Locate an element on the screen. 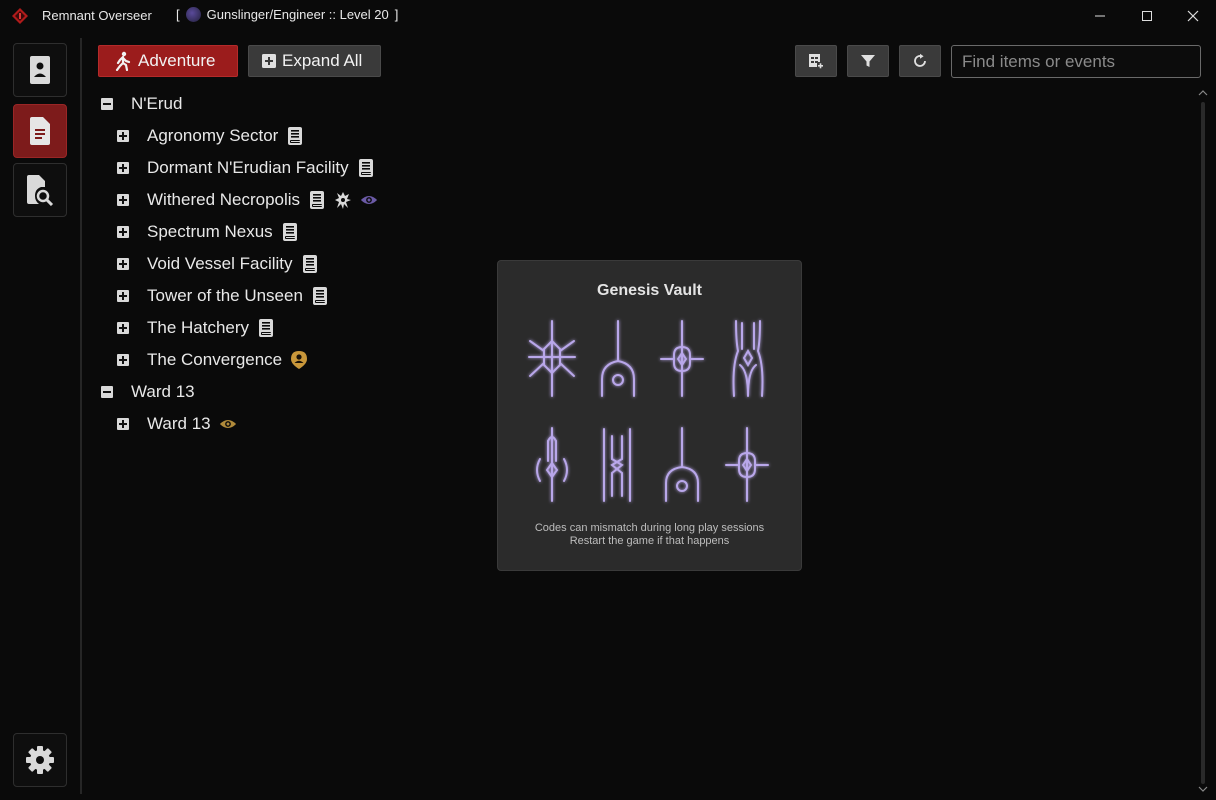  id-card-icon is located at coordinates (40, 70).